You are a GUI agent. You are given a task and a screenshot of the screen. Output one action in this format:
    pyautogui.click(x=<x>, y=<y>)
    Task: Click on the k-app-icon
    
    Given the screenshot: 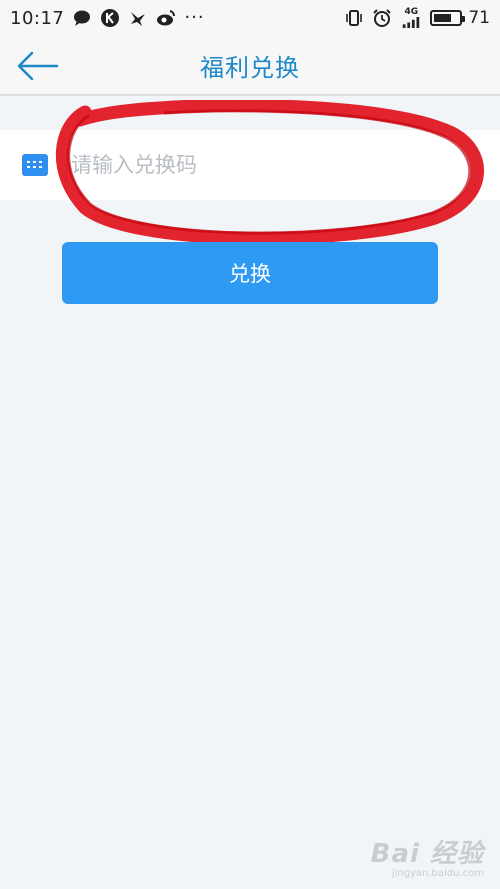 What is the action you would take?
    pyautogui.click(x=110, y=18)
    